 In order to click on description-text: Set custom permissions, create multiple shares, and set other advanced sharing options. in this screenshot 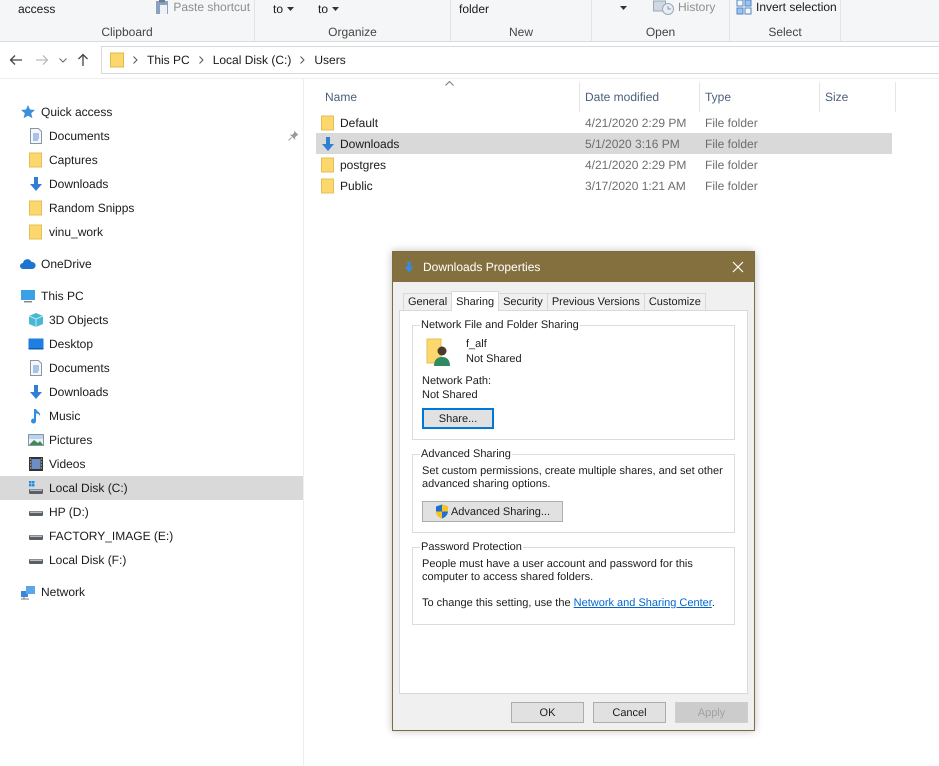, I will do `click(573, 478)`.